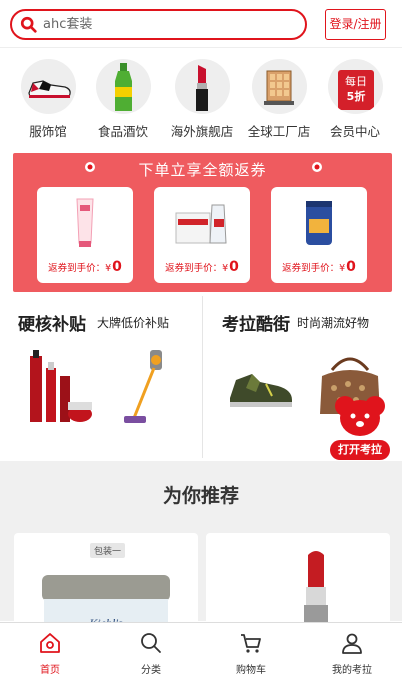  What do you see at coordinates (48, 86) in the screenshot?
I see `sneaker-icon` at bounding box center [48, 86].